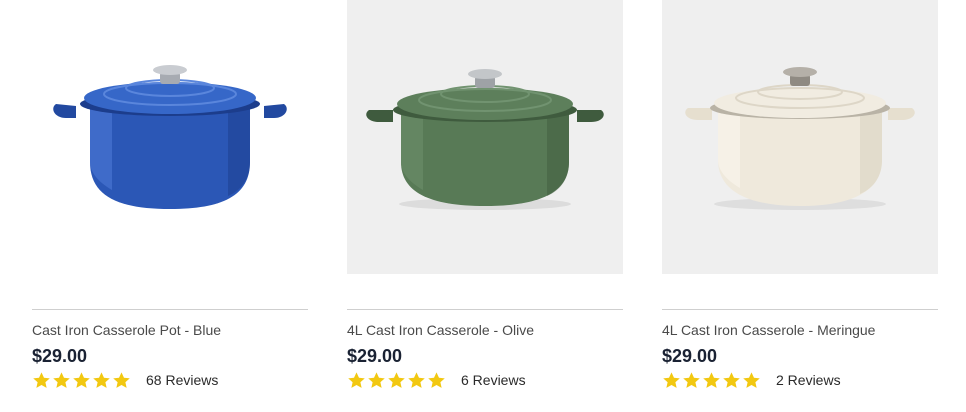 This screenshot has height=412, width=966. I want to click on olive-casserole-pot-image, so click(485, 139).